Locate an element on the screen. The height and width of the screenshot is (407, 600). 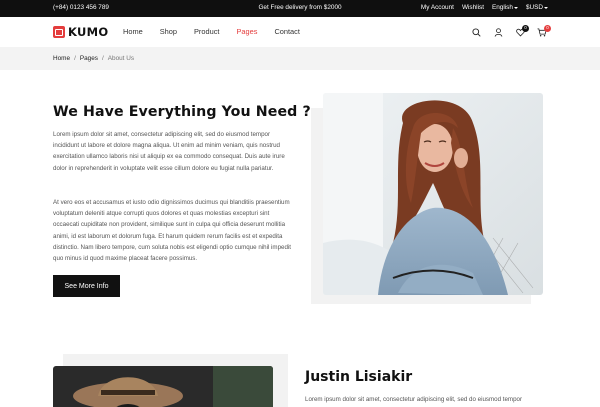
nav-item-product: Product is located at coordinates (206, 31).